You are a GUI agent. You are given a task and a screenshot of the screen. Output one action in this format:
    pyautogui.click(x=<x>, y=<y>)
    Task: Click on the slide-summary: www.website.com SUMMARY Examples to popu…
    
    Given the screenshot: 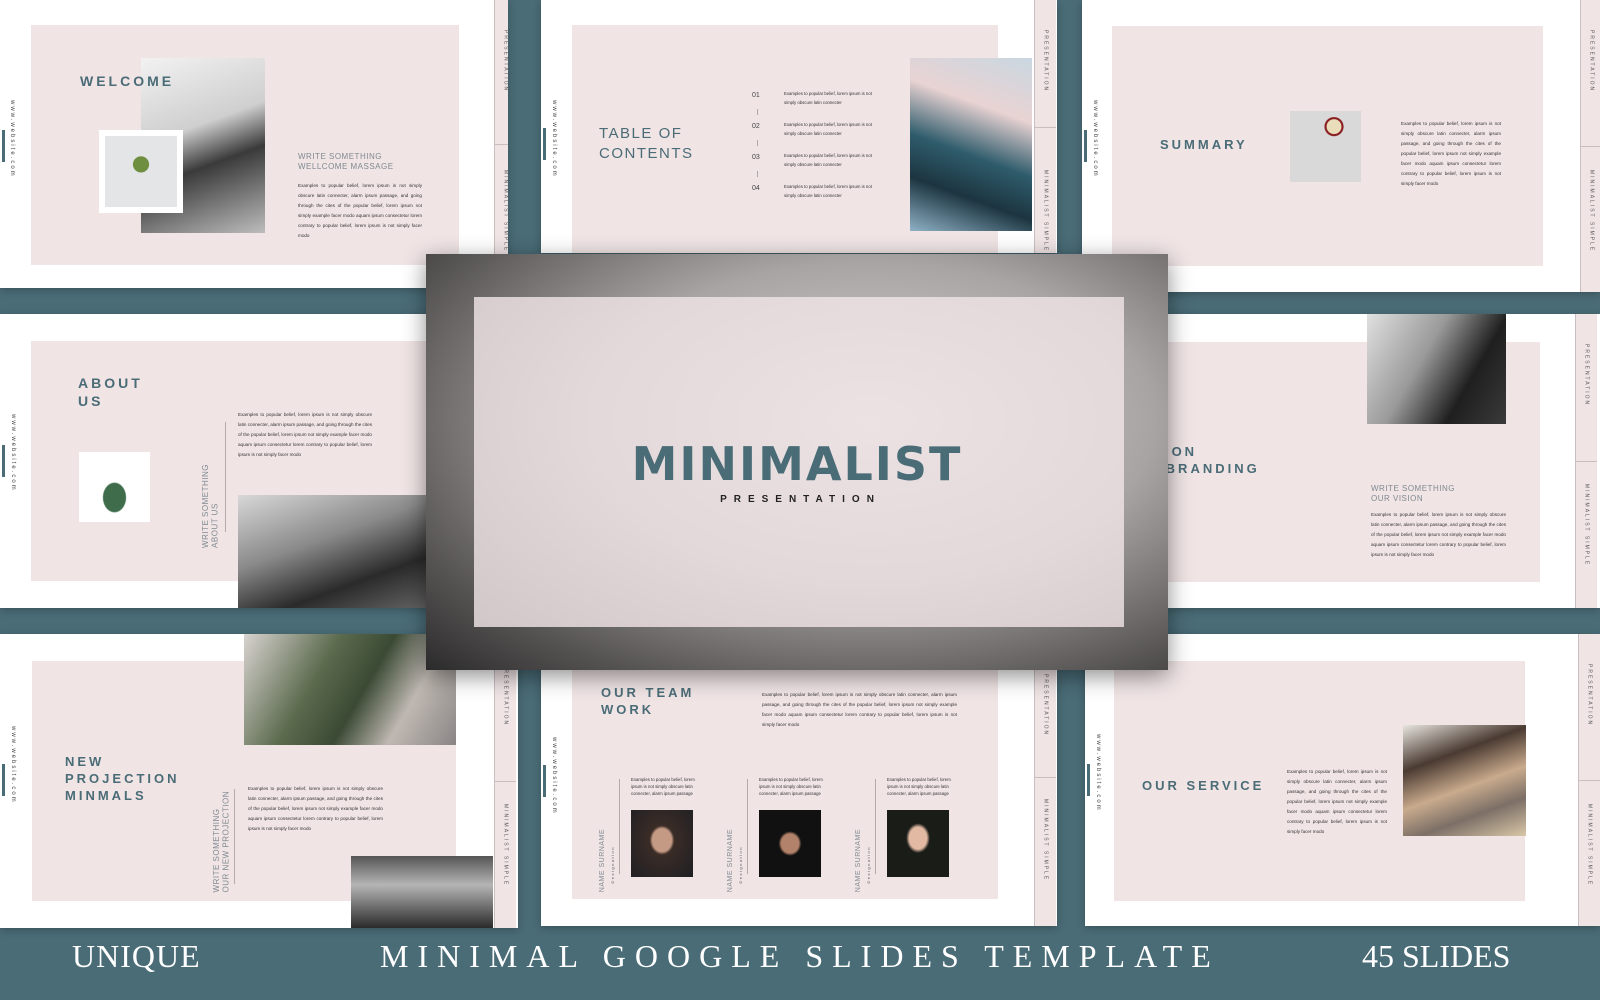 What is the action you would take?
    pyautogui.click(x=1341, y=146)
    